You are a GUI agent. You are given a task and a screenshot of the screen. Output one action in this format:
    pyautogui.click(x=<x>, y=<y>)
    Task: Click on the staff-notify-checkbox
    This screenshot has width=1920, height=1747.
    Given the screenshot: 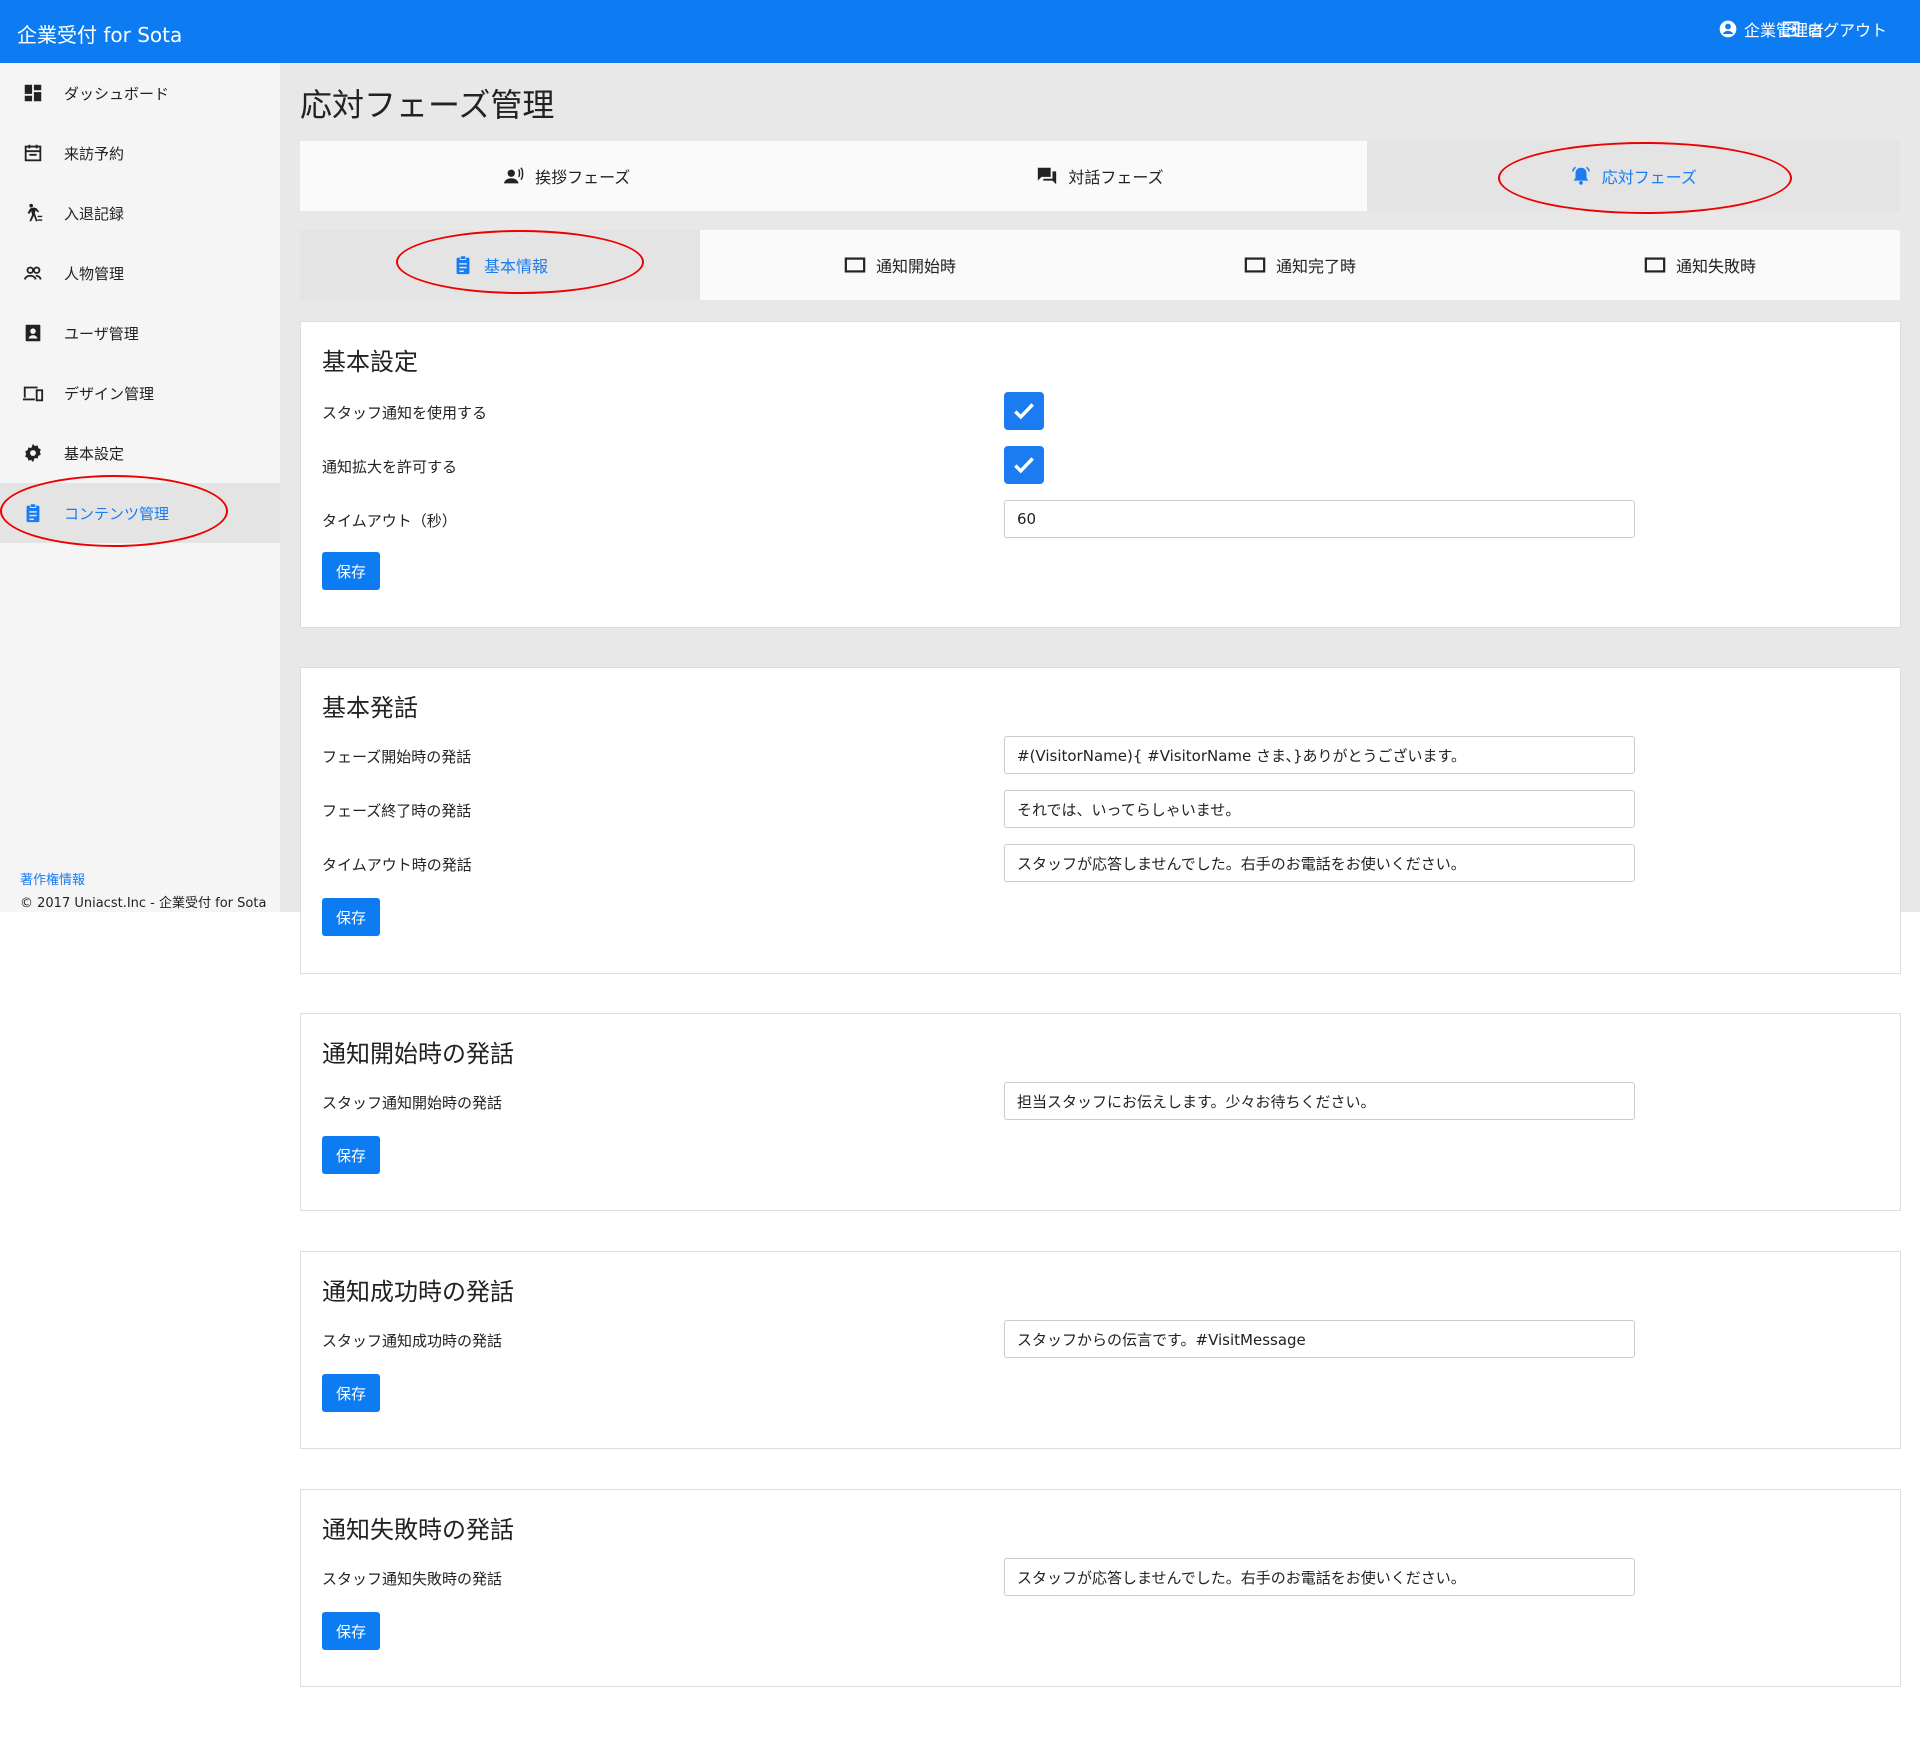 What is the action you would take?
    pyautogui.click(x=1024, y=411)
    